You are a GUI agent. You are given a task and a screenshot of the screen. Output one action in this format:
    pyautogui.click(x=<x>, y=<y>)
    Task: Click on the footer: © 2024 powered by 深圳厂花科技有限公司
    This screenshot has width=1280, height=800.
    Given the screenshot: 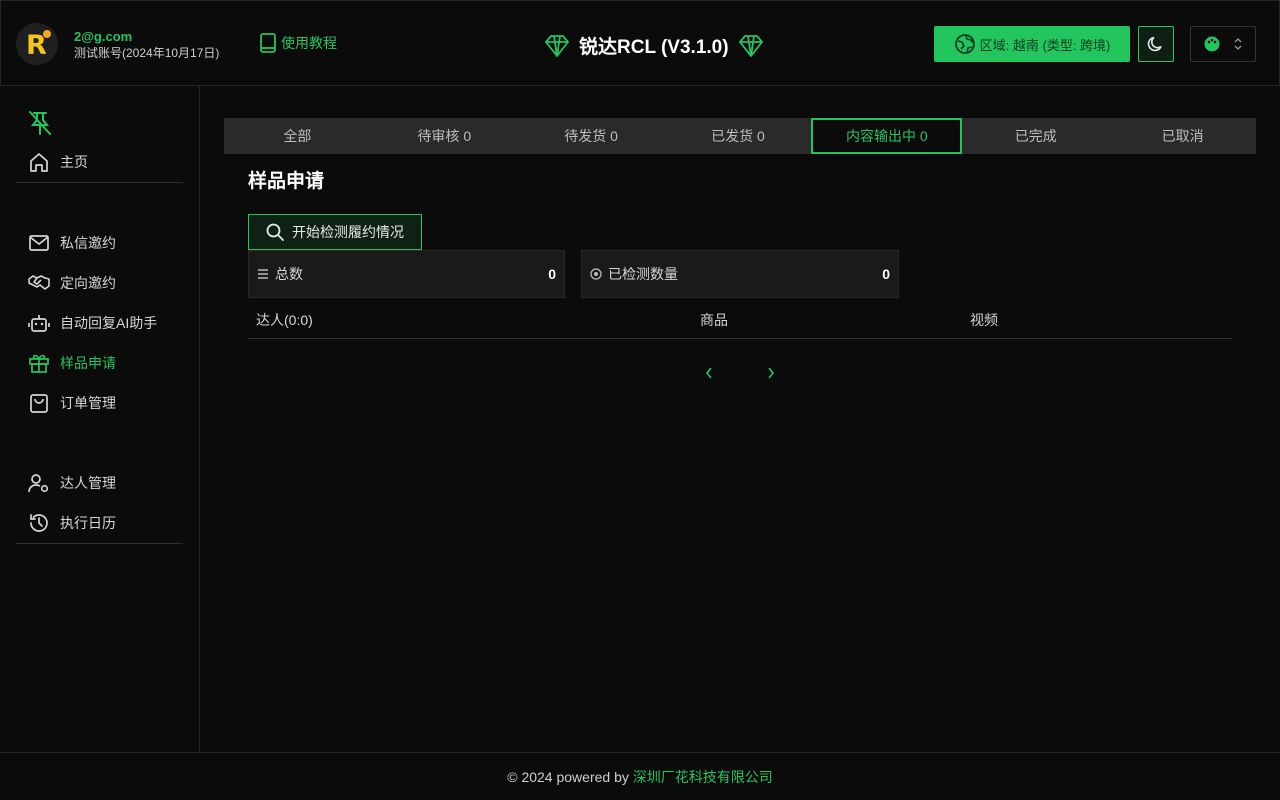 What is the action you would take?
    pyautogui.click(x=640, y=776)
    